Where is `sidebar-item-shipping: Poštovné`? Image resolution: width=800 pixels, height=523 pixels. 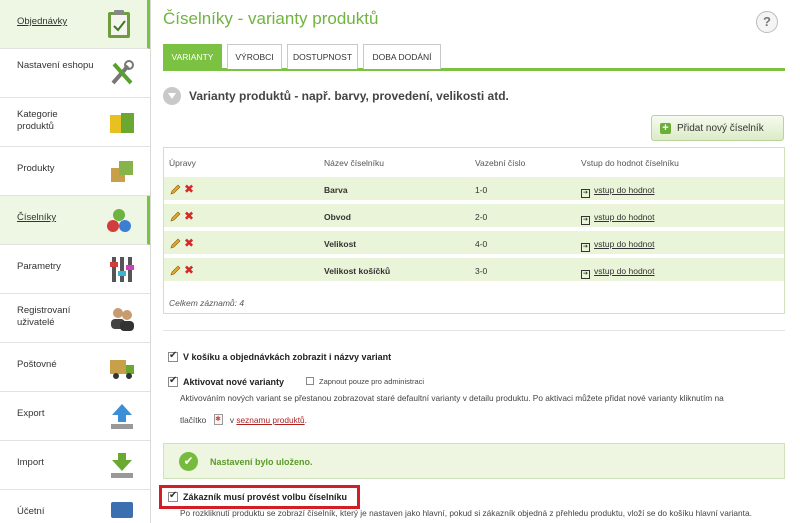 sidebar-item-shipping: Poštovné is located at coordinates (75, 367).